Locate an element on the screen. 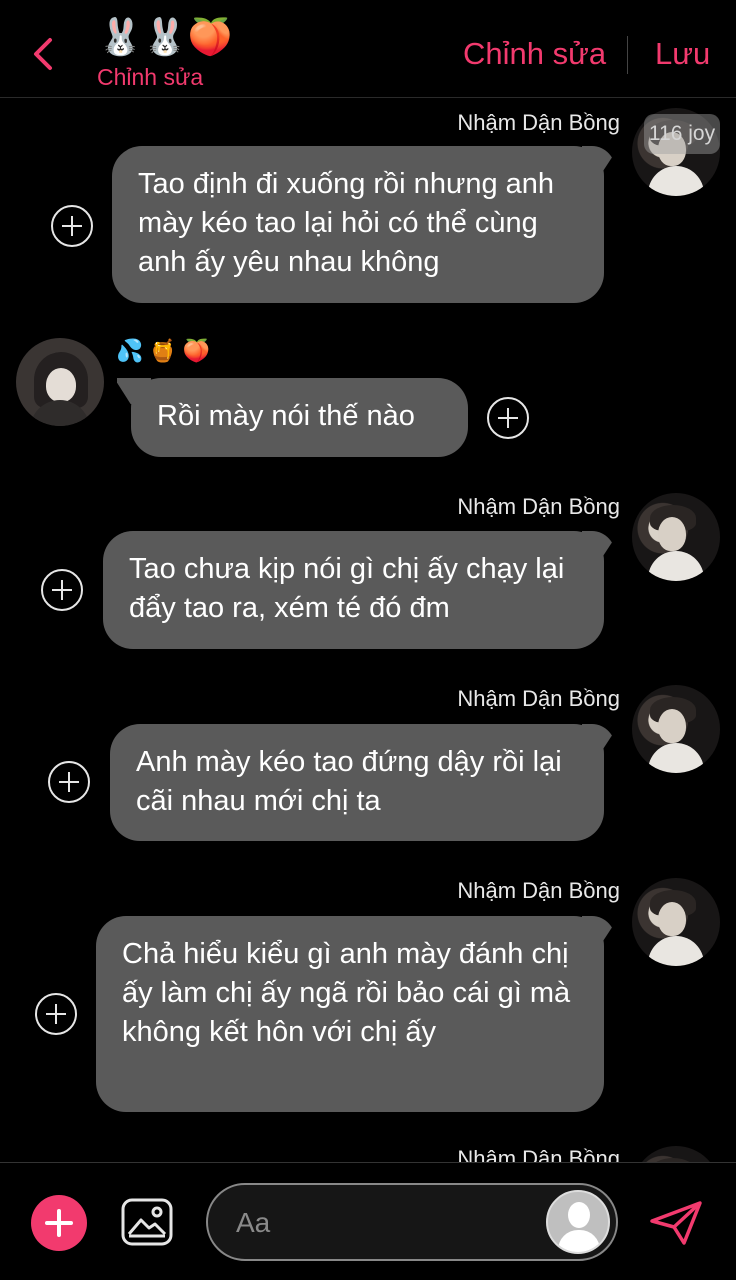 The height and width of the screenshot is (1280, 736). message-input-container is located at coordinates (412, 1222).